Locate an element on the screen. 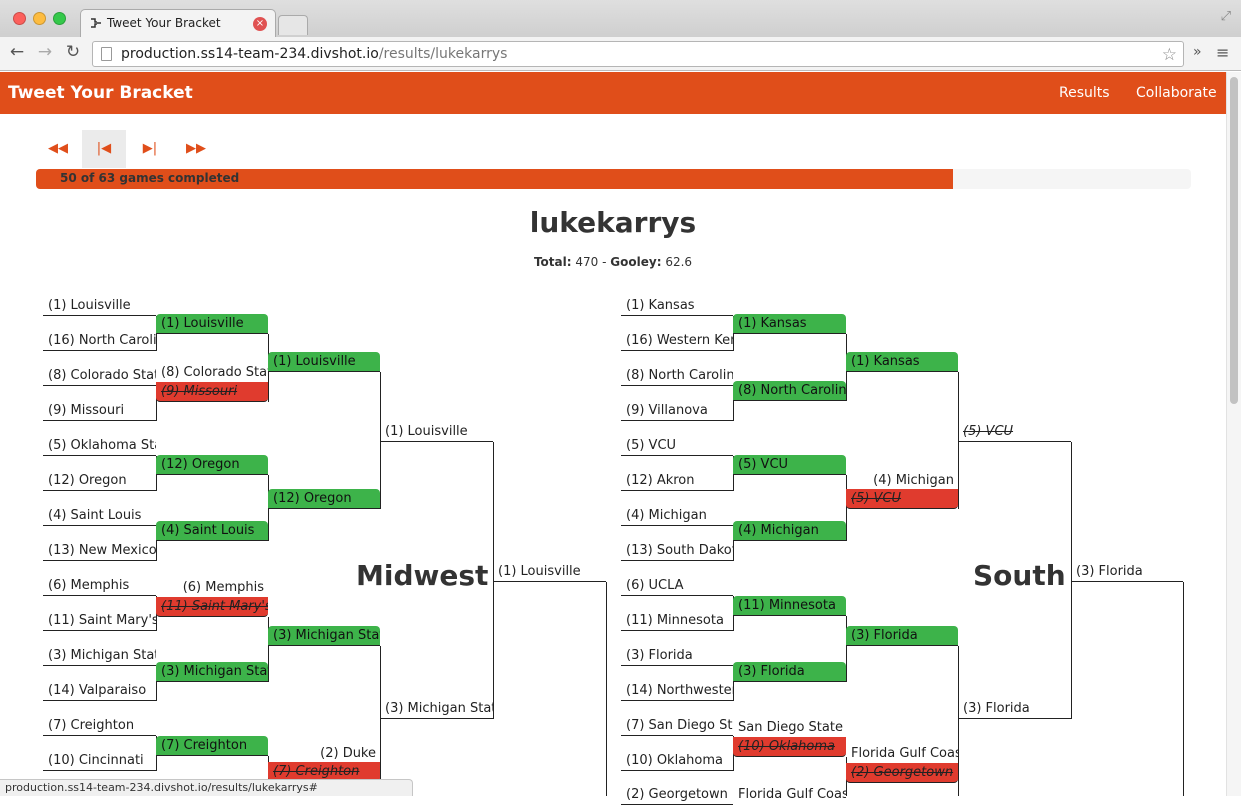 Image resolution: width=1241 pixels, height=805 pixels. actual-winner: (2) Duke is located at coordinates (348, 753).